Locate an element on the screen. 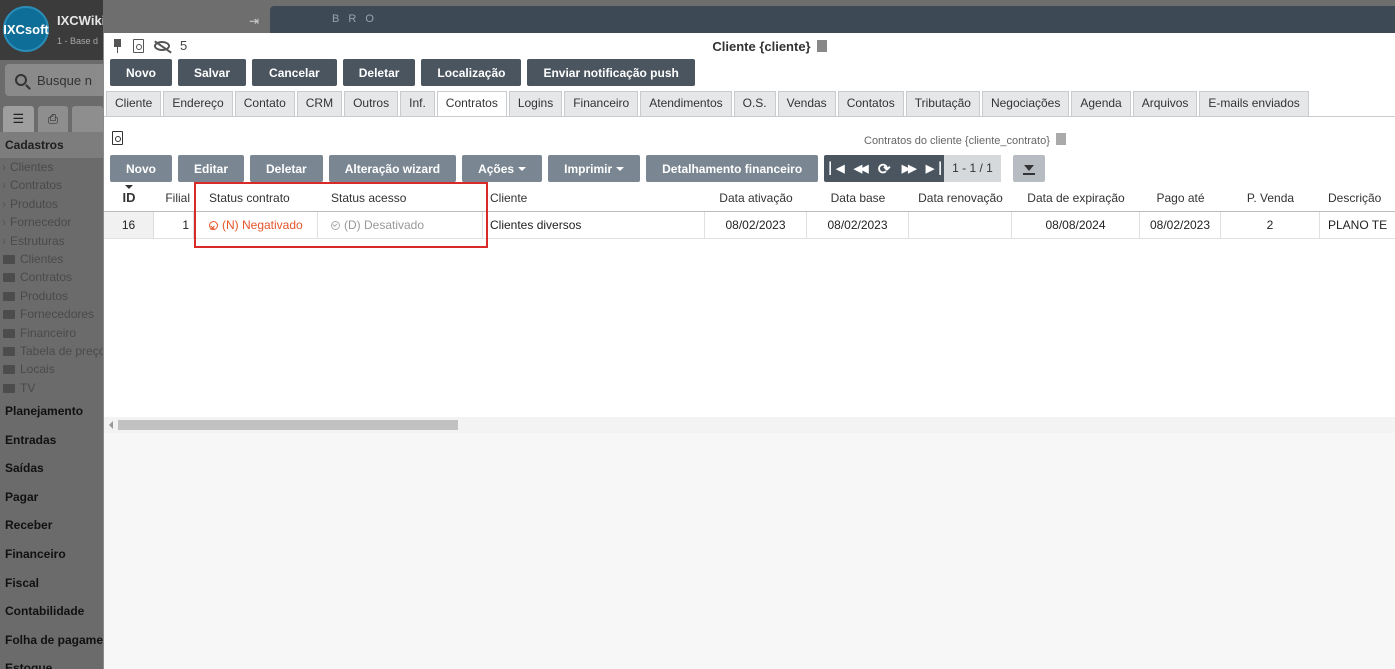 The image size is (1395, 669). refresh-icon: ⟳ is located at coordinates (884, 168).